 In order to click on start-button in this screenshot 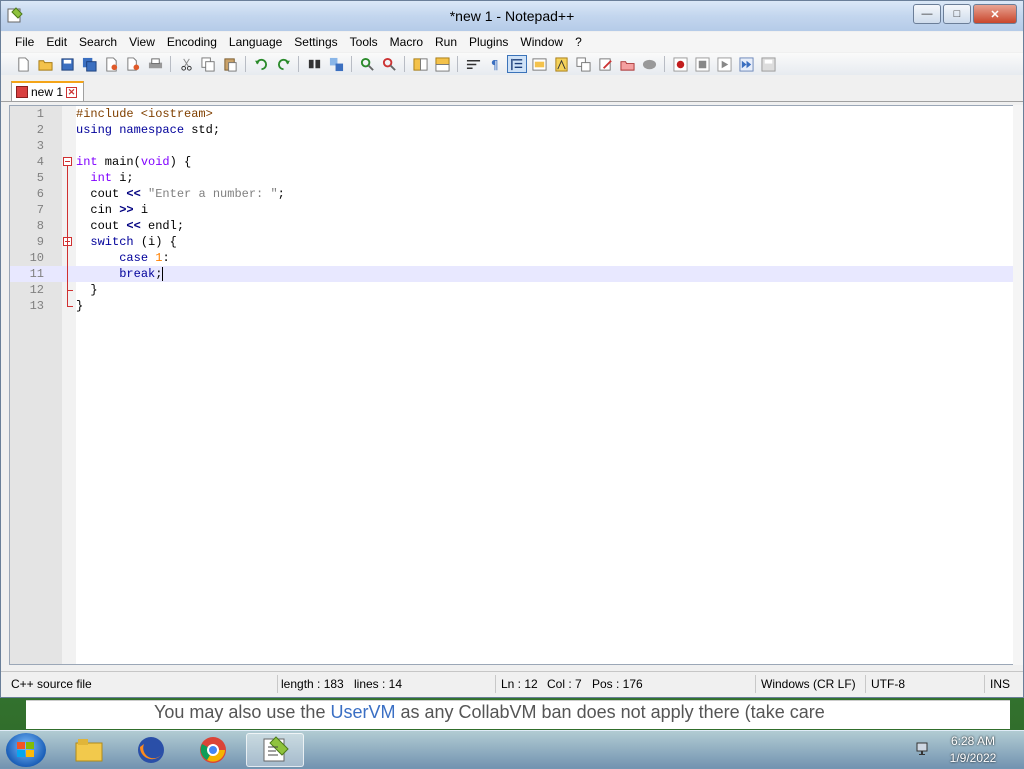, I will do `click(26, 750)`.